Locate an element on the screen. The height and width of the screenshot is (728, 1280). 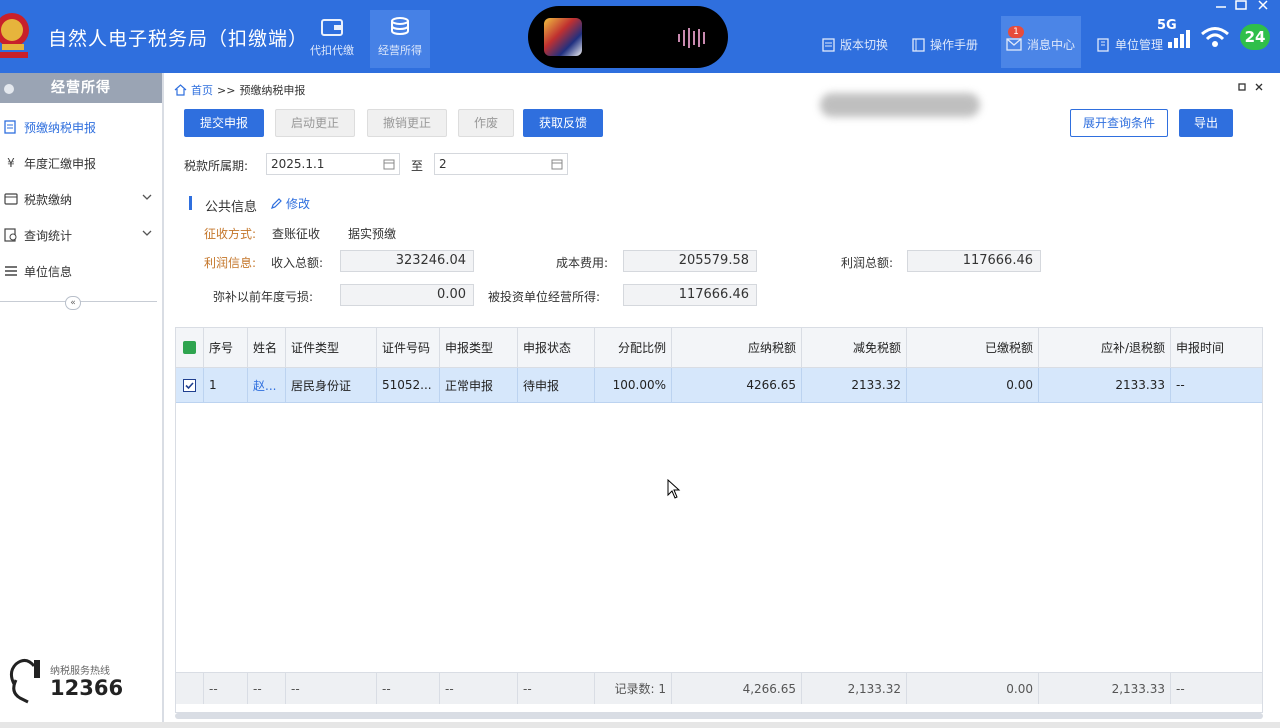
col-header: 姓名 is located at coordinates (267, 347).